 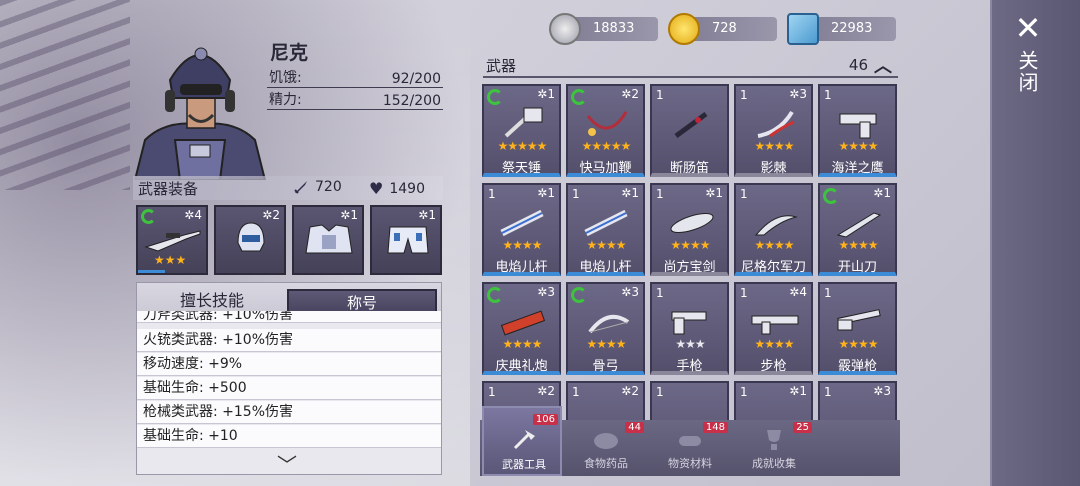 I want to click on weapon-name: 尼格尔军刀, so click(x=773, y=267).